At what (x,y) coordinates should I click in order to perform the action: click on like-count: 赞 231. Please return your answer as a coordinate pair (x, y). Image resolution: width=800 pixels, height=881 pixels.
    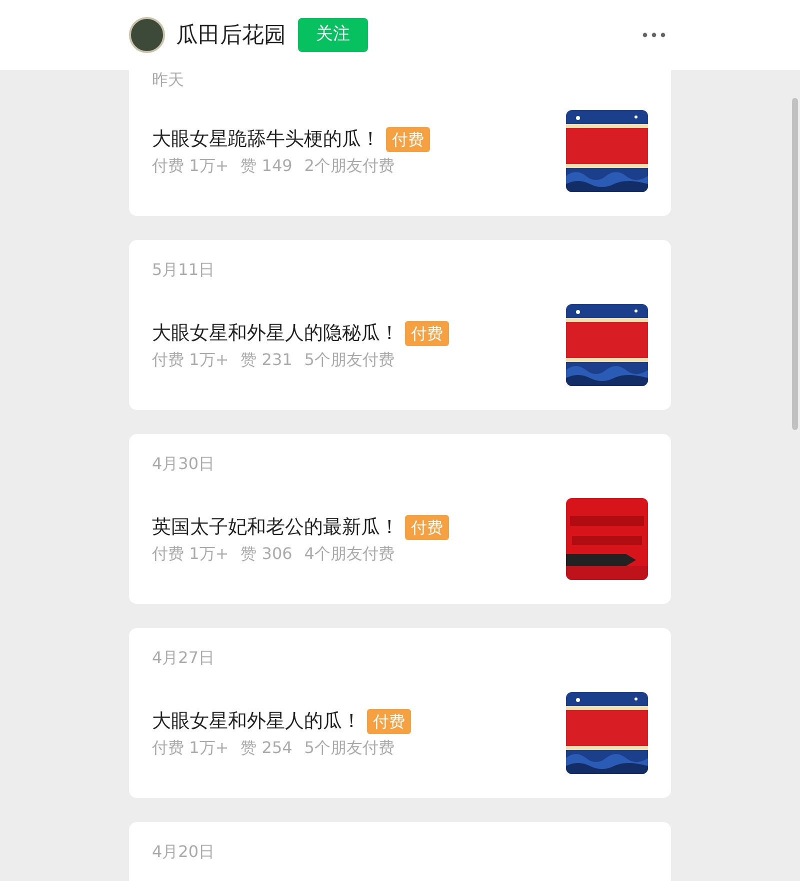
    Looking at the image, I should click on (266, 360).